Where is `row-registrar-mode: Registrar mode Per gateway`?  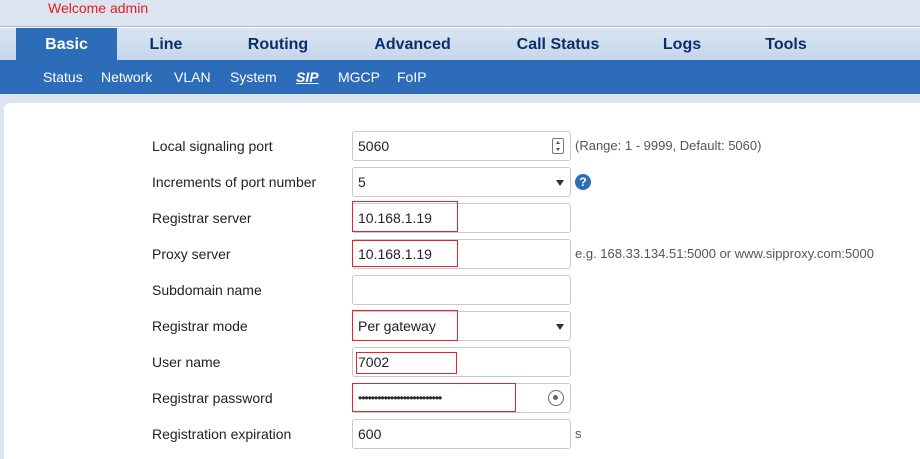 row-registrar-mode: Registrar mode Per gateway is located at coordinates (462, 326).